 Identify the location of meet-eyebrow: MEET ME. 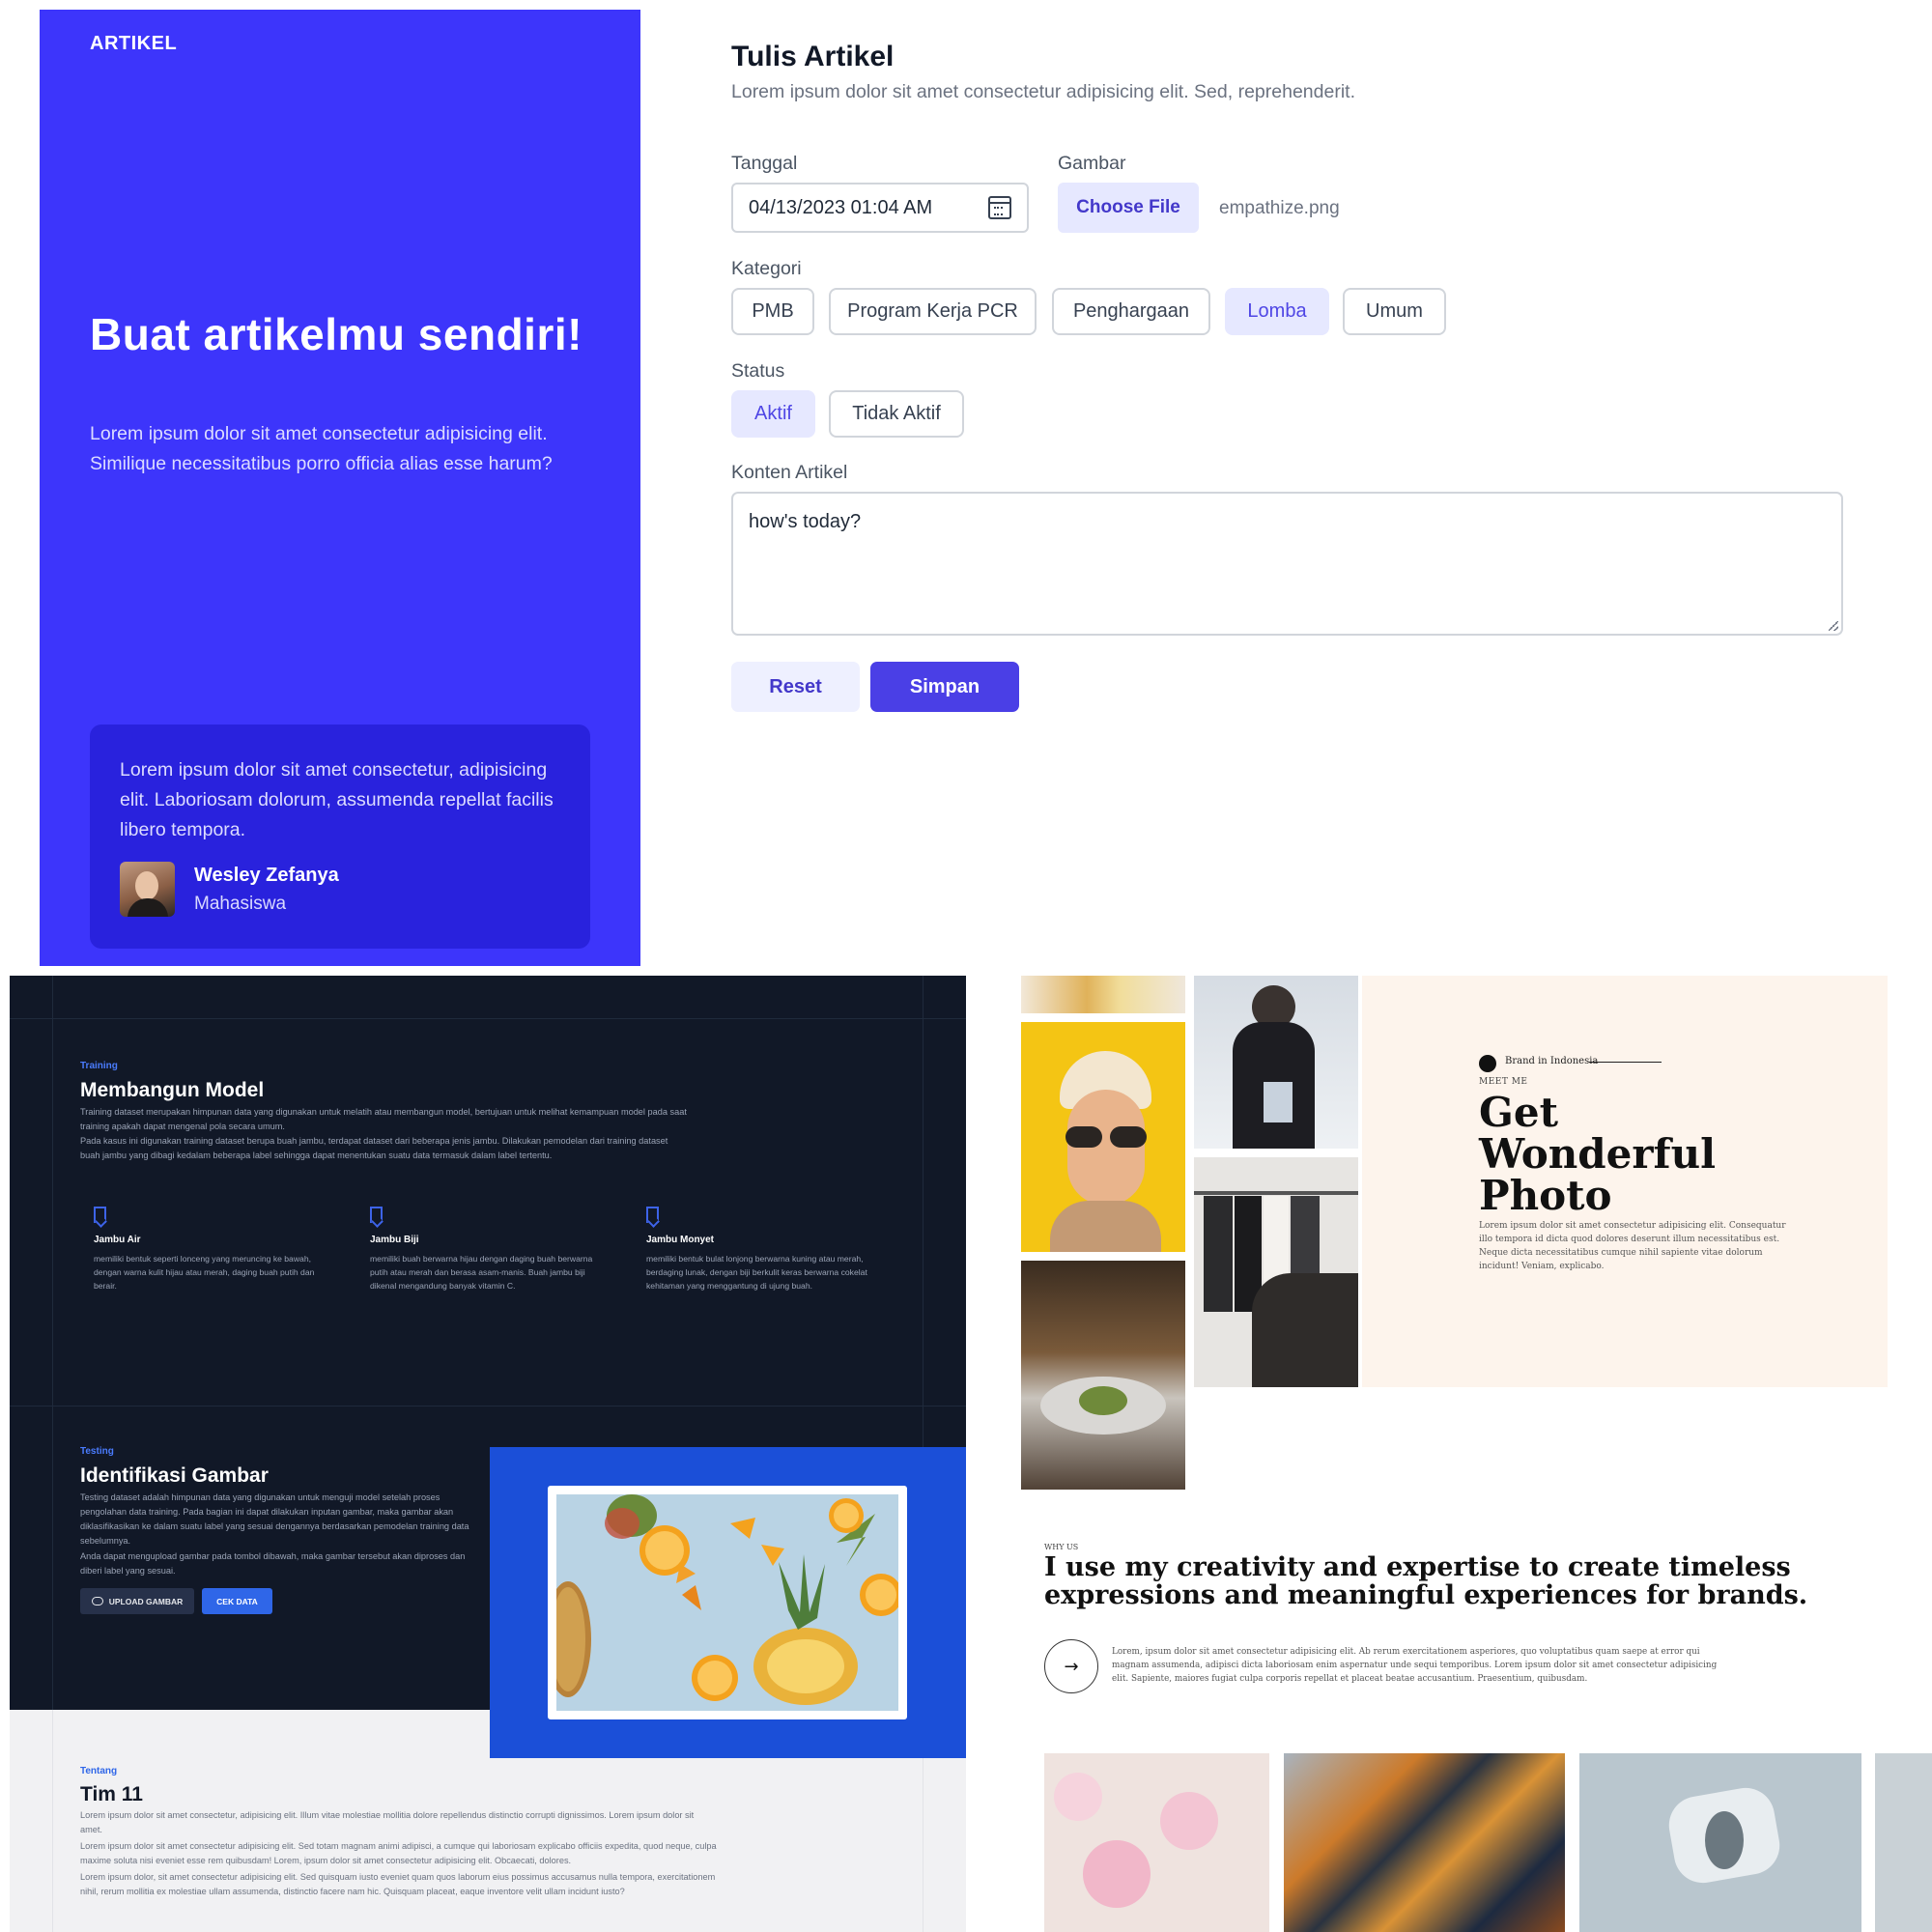
(1503, 1082).